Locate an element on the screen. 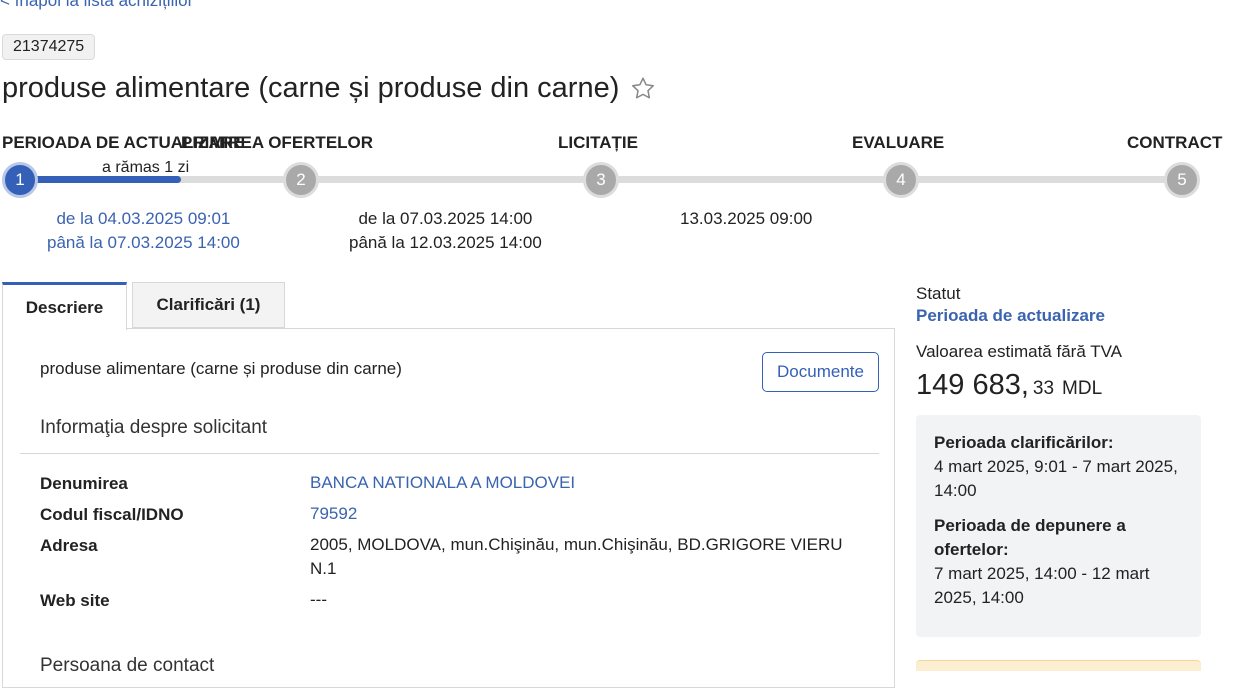  stage1-from: de la 04.03.2025 09:01 is located at coordinates (143, 218).